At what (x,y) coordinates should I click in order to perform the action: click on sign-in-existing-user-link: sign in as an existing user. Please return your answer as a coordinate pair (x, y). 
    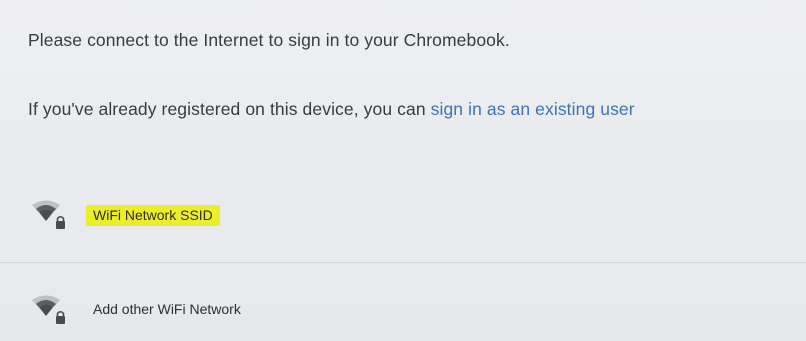
    Looking at the image, I should click on (533, 109).